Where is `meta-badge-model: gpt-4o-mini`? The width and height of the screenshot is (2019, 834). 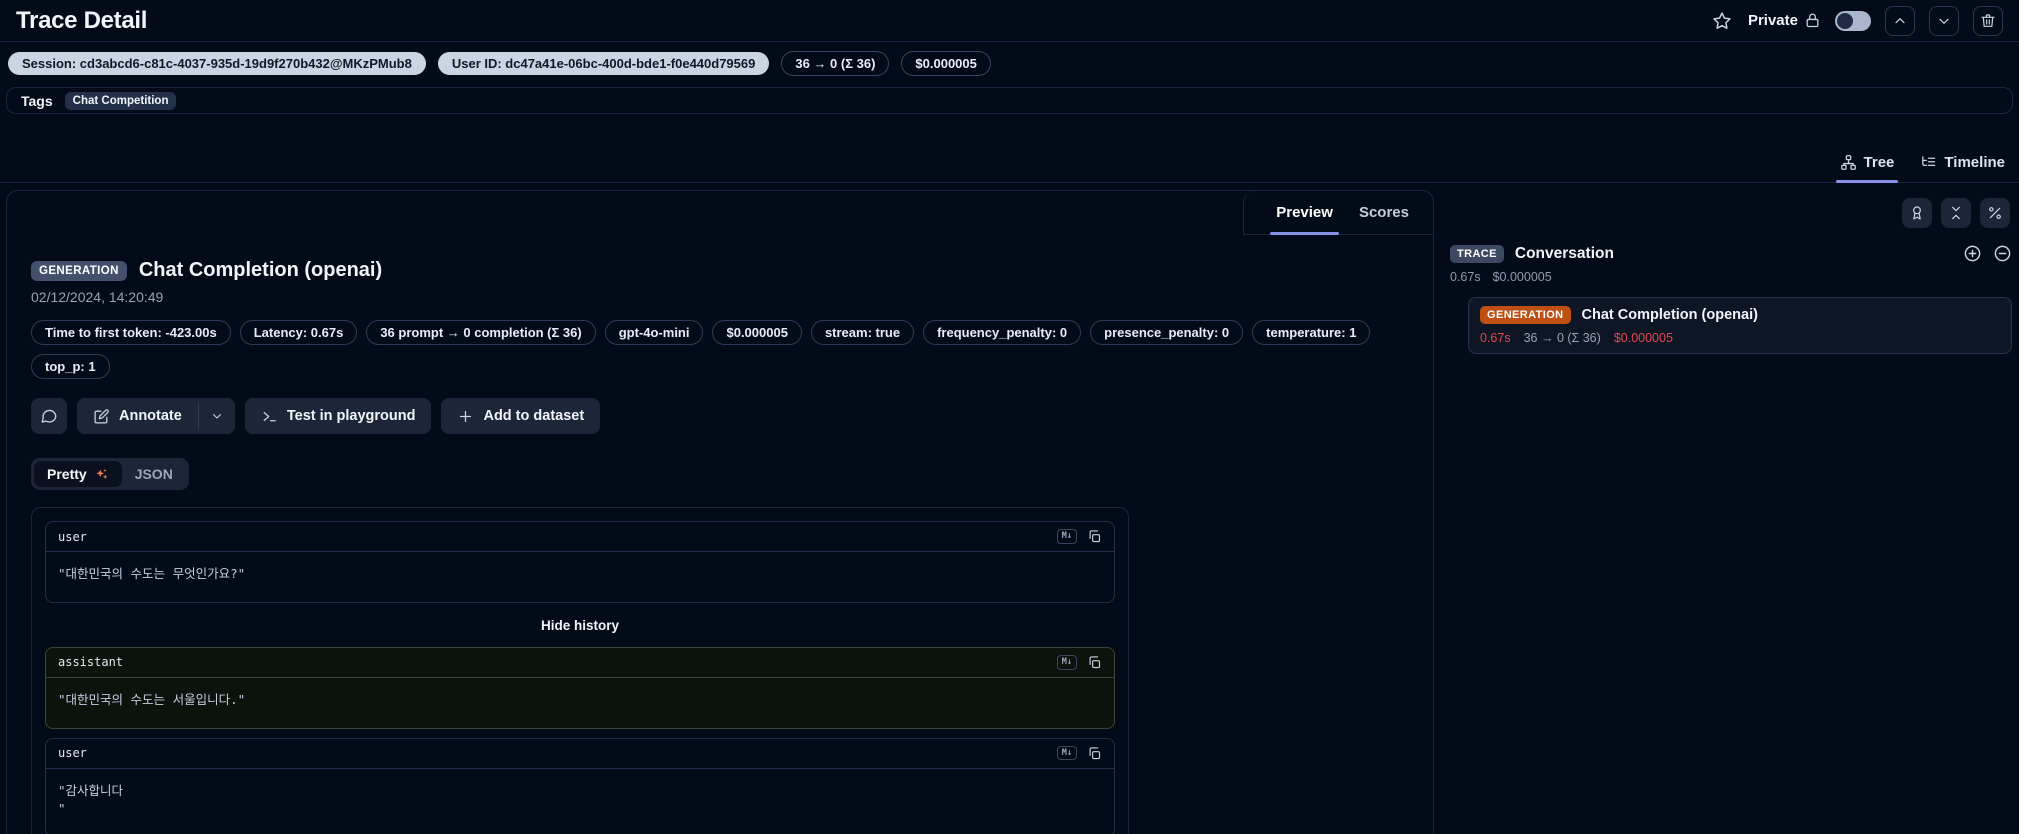 meta-badge-model: gpt-4o-mini is located at coordinates (654, 332).